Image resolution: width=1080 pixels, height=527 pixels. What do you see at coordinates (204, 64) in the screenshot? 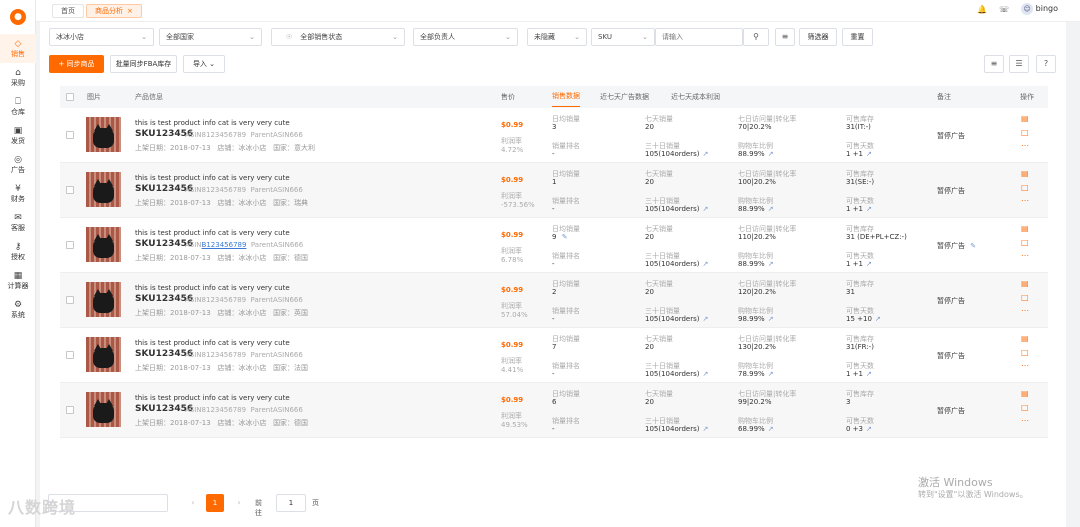
I see `import-button: 导入 ⌄` at bounding box center [204, 64].